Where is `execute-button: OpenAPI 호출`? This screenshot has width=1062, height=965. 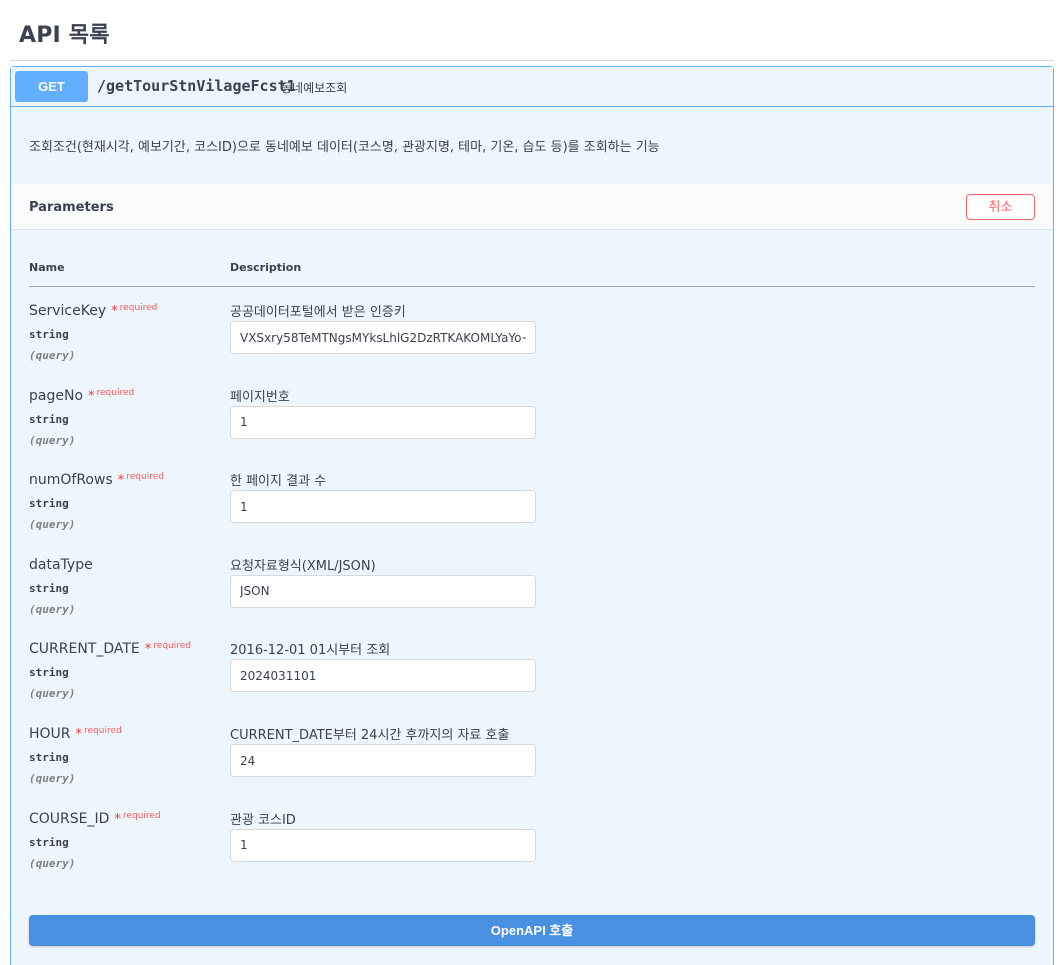 execute-button: OpenAPI 호출 is located at coordinates (532, 930).